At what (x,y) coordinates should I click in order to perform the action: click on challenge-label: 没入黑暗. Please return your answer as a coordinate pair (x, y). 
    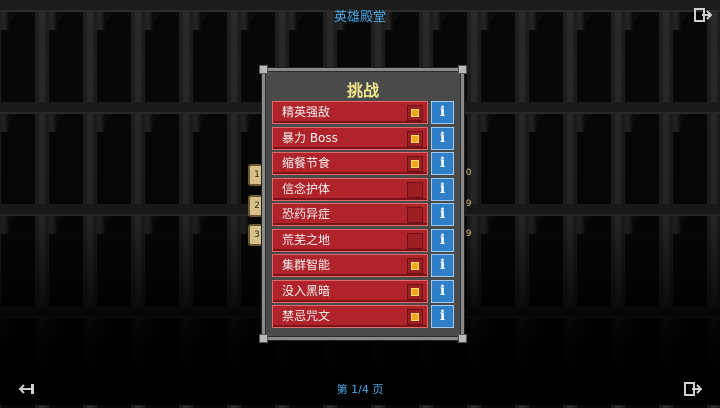
    Looking at the image, I should click on (306, 290).